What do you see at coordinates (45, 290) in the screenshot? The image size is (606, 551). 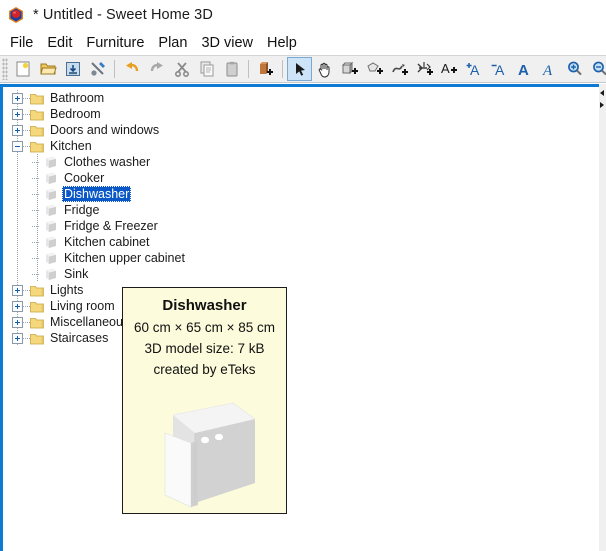 I see `tree-category-row: Lights` at bounding box center [45, 290].